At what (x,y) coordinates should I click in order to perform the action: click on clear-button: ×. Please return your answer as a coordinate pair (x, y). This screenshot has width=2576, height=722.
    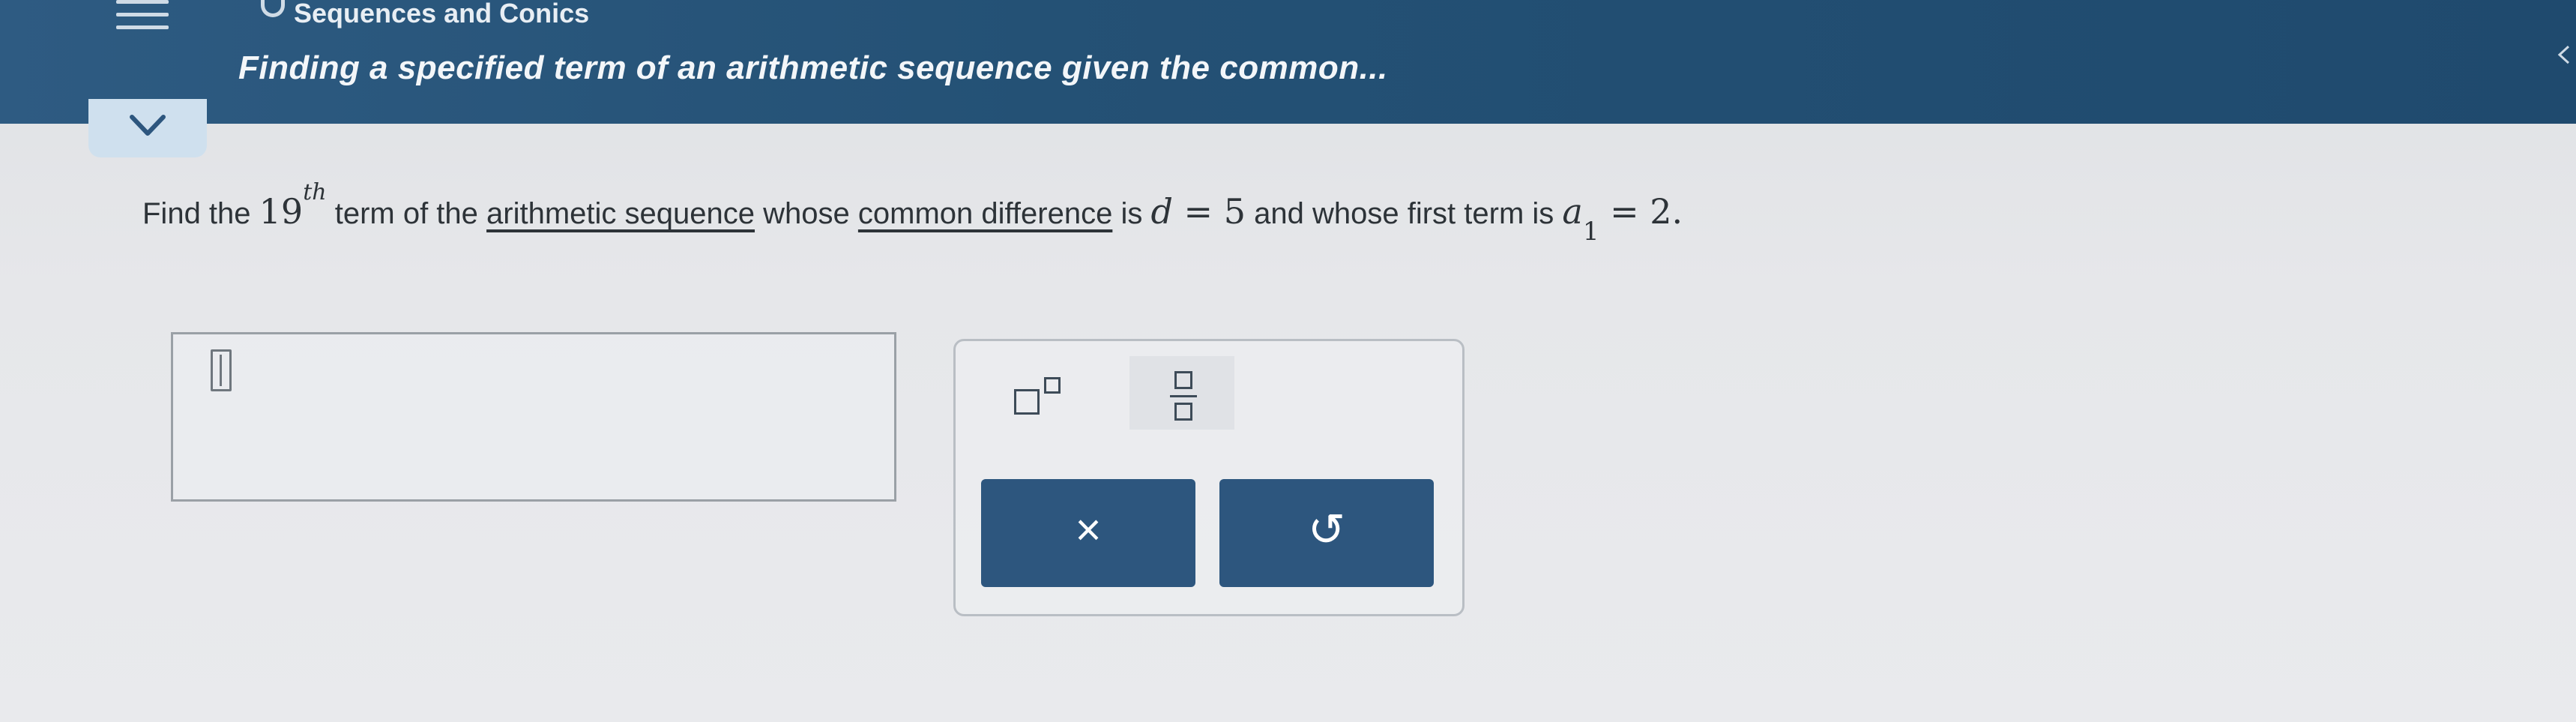
    Looking at the image, I should click on (1088, 533).